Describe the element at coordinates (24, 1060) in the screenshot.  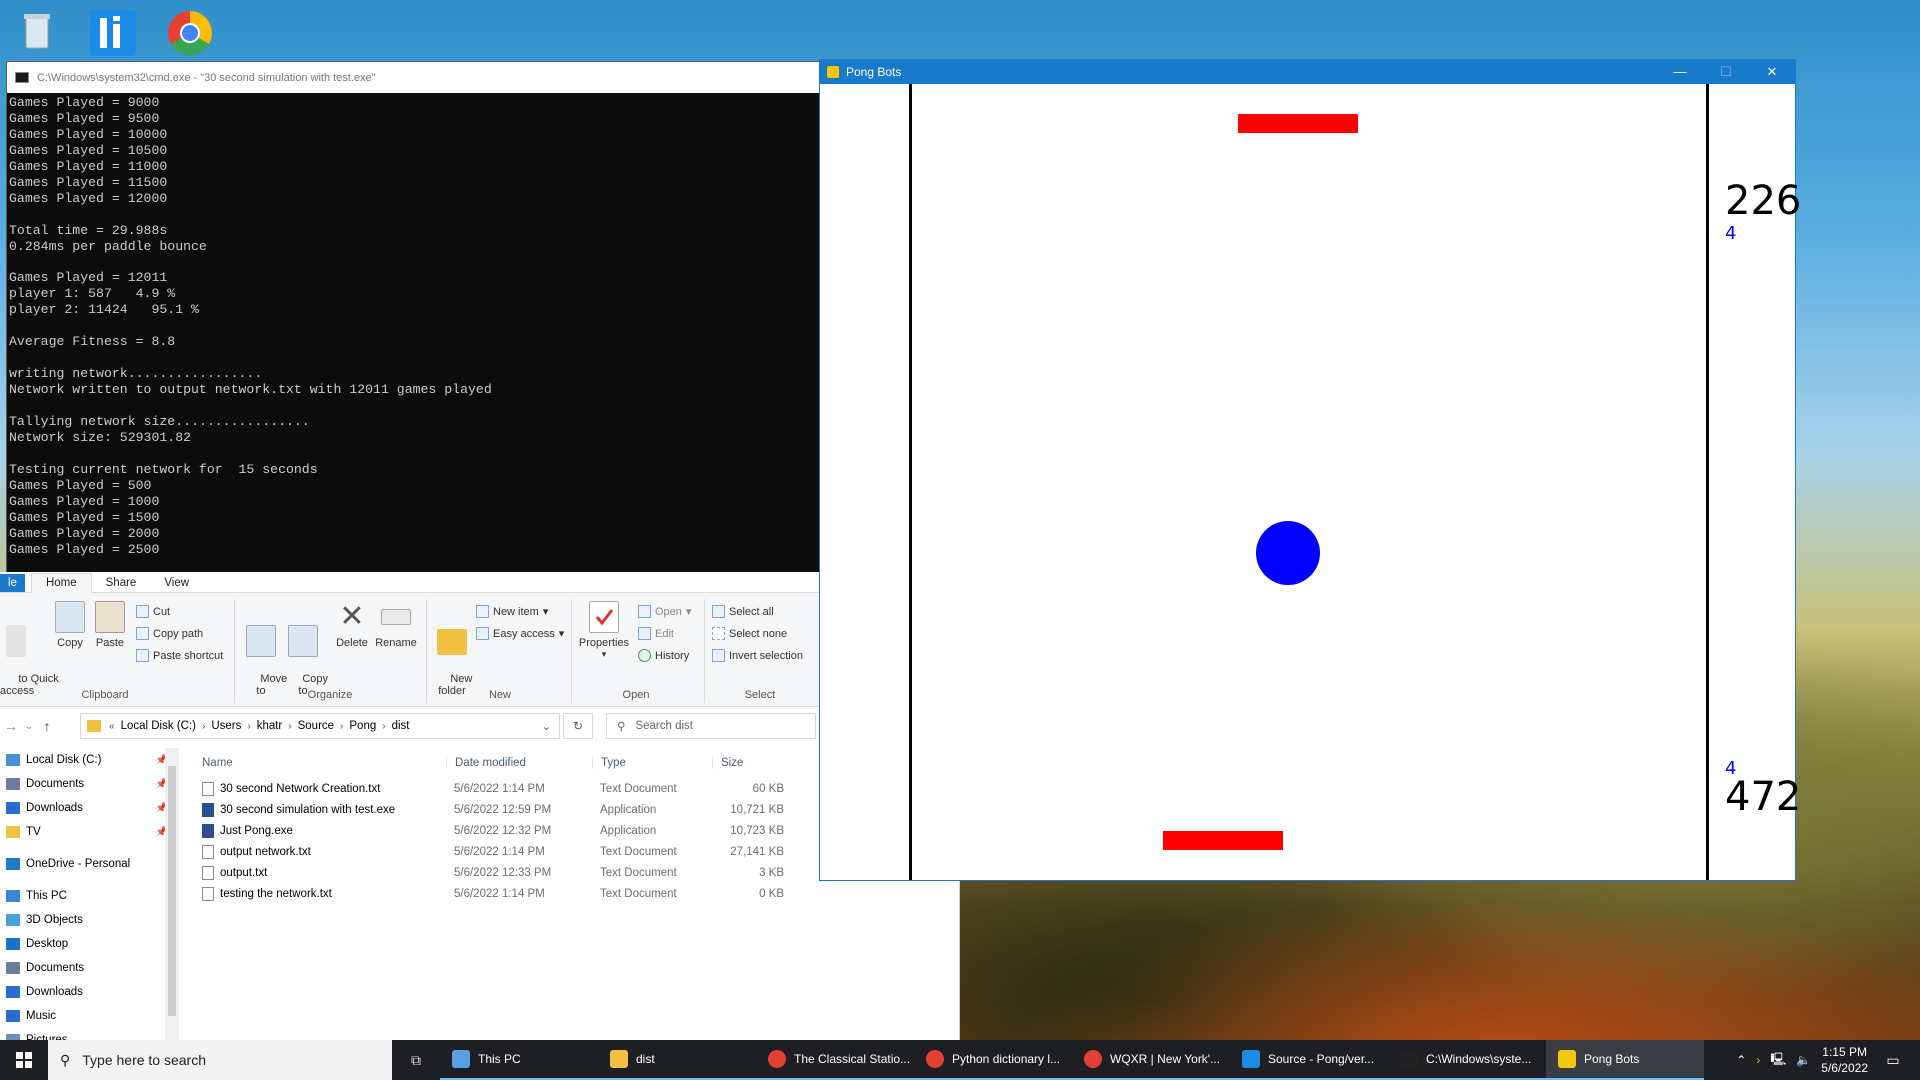
I see `start-button` at that location.